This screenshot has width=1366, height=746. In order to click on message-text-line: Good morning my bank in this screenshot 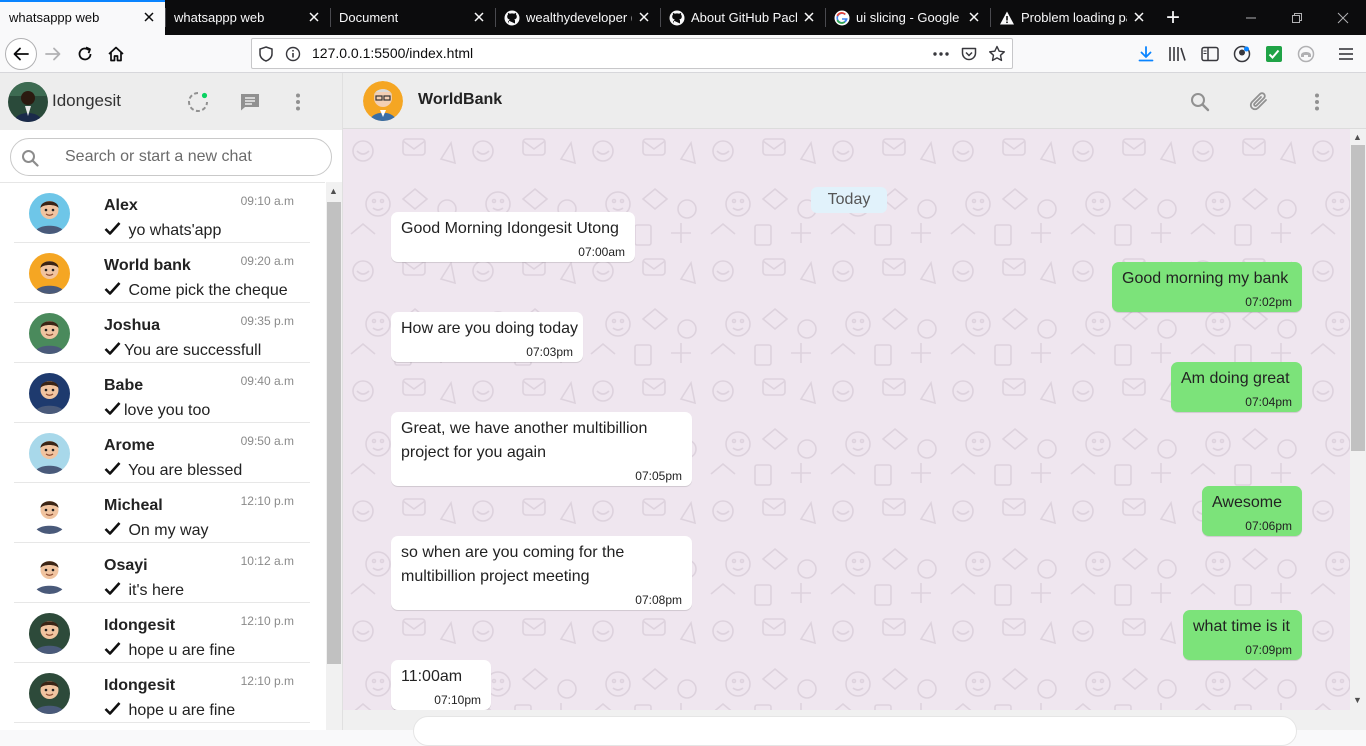, I will do `click(1205, 278)`.